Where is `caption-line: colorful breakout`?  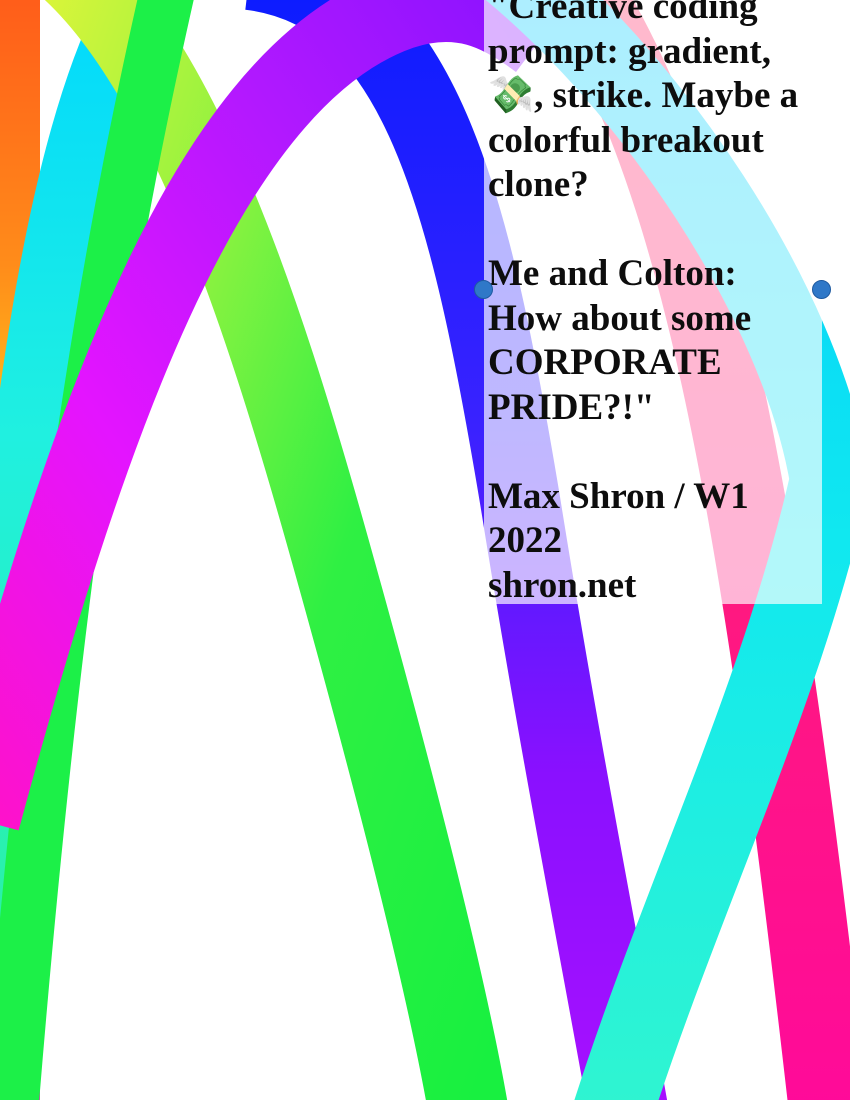 caption-line: colorful breakout is located at coordinates (626, 140).